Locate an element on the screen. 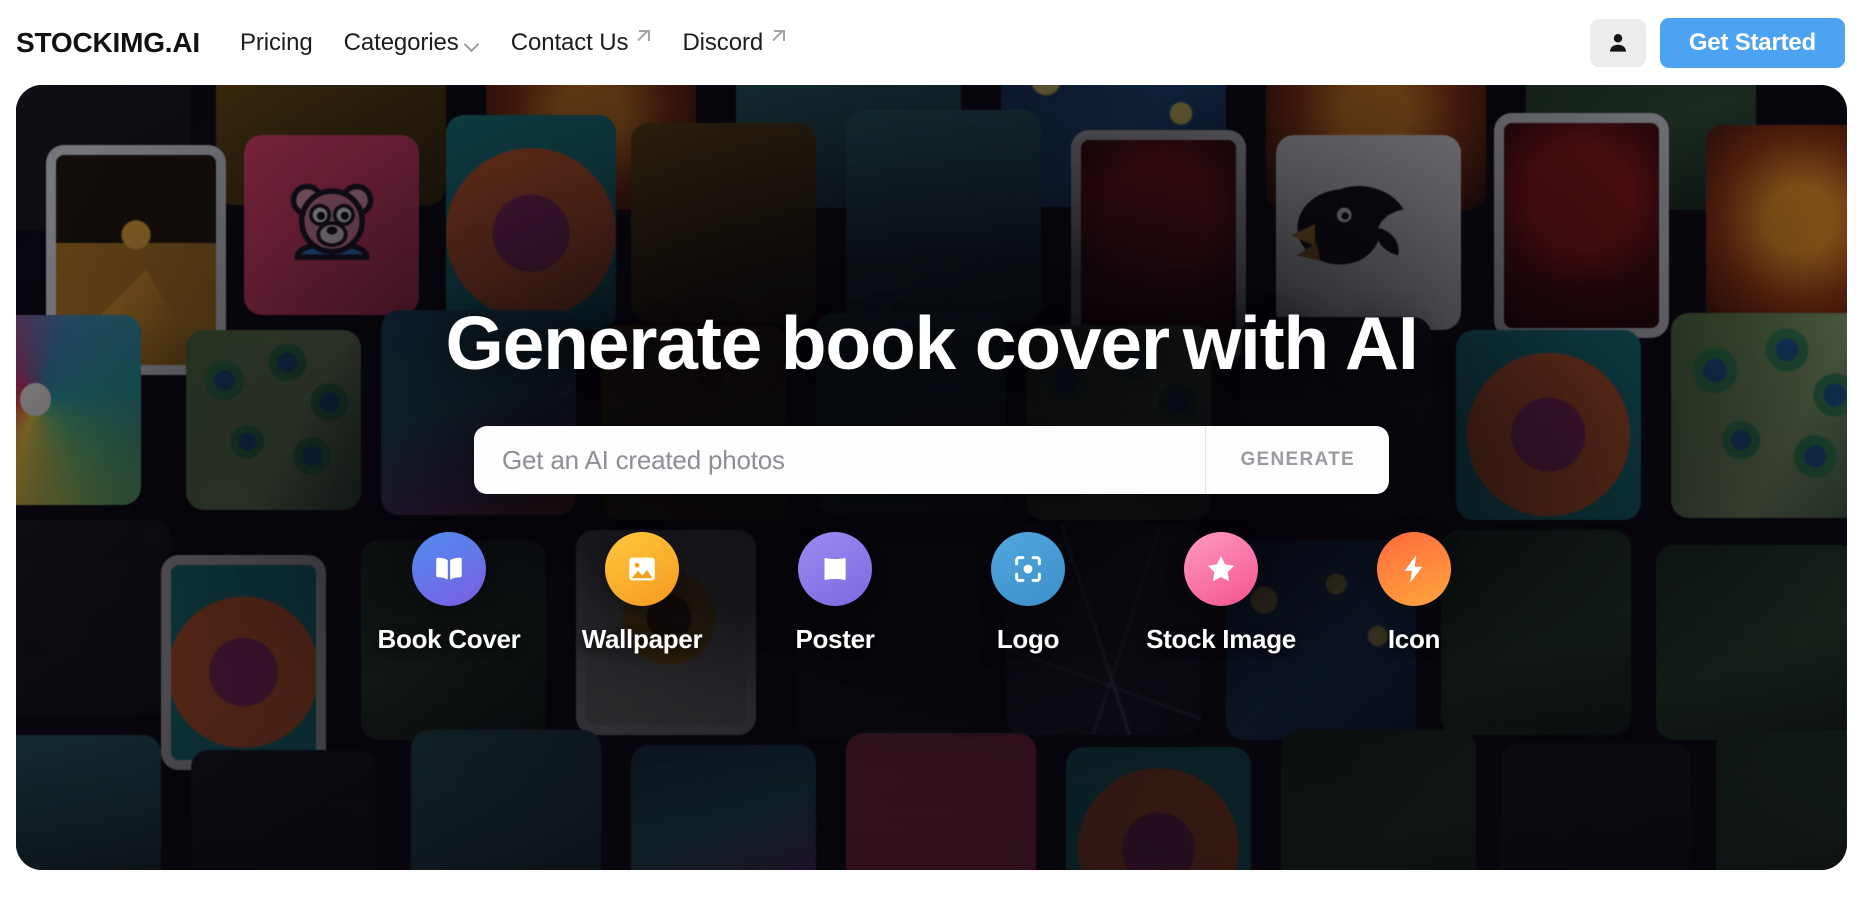  nav-item-discord: Discord is located at coordinates (734, 43).